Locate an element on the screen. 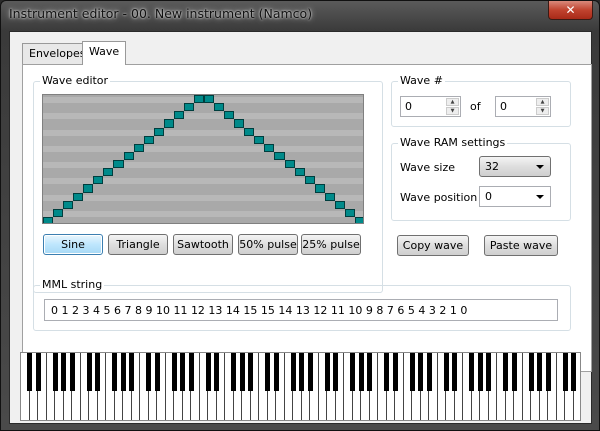 The image size is (600, 431). wave-editor-label: Wave editor is located at coordinates (75, 80).